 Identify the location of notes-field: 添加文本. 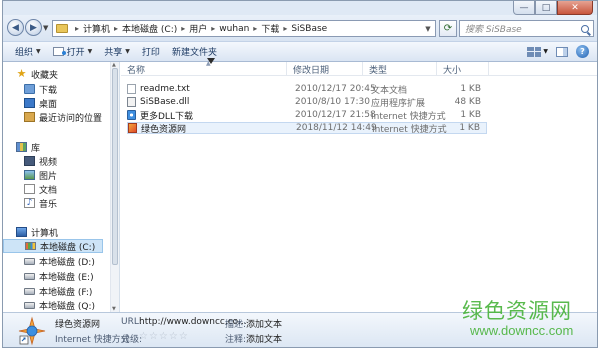
(264, 338).